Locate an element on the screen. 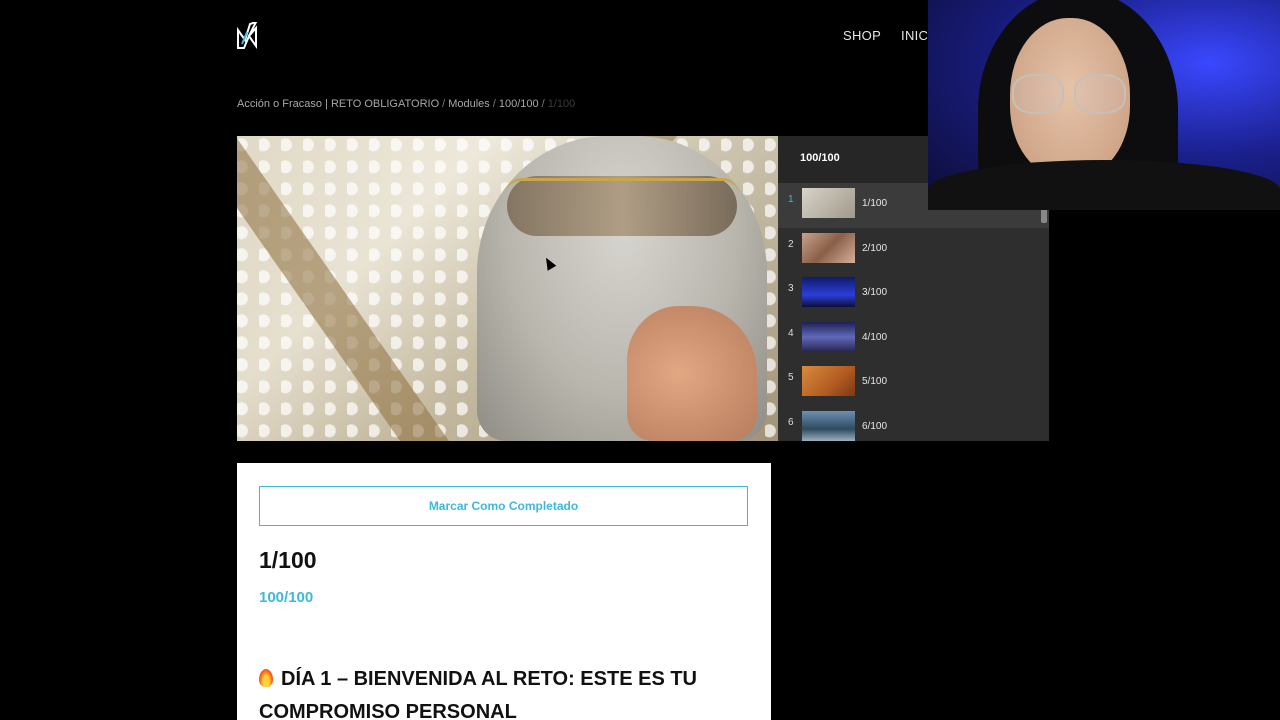  webcam-overlay is located at coordinates (1104, 105).